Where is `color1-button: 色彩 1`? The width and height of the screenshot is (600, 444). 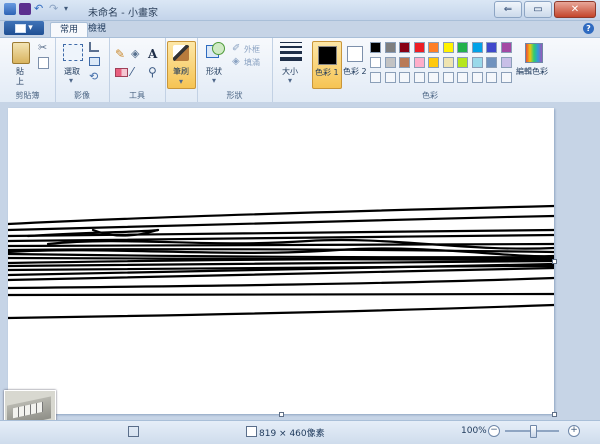
color1-button: 色彩 1 is located at coordinates (327, 65).